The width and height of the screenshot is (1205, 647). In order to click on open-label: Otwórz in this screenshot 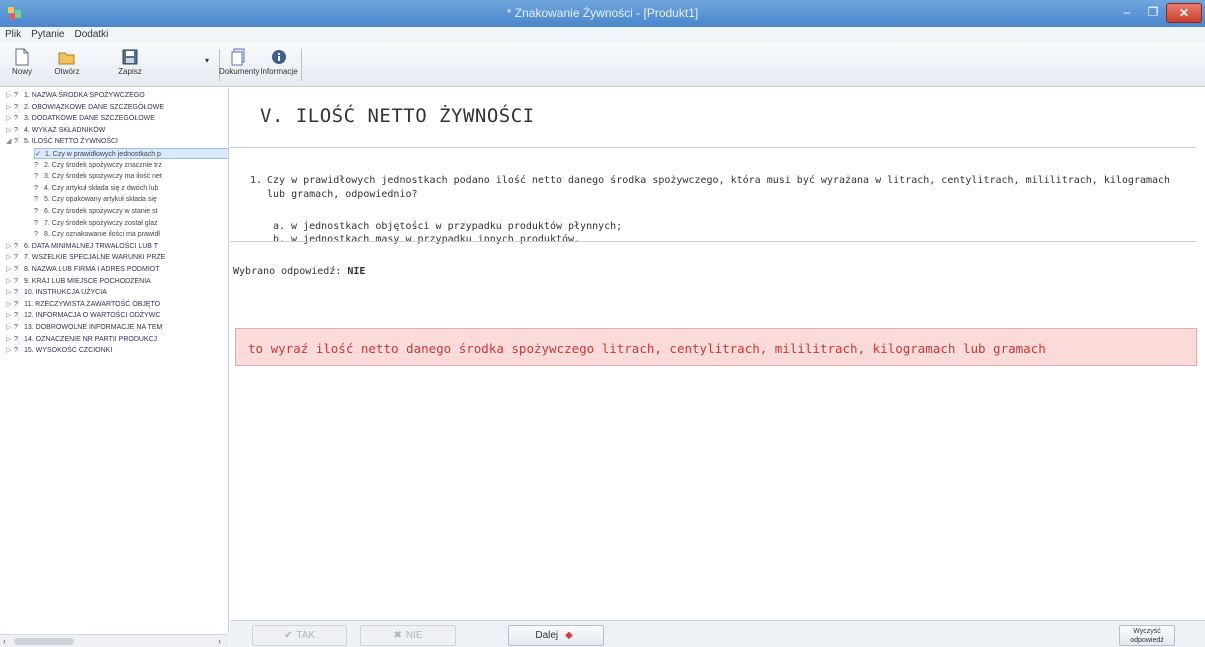, I will do `click(67, 71)`.